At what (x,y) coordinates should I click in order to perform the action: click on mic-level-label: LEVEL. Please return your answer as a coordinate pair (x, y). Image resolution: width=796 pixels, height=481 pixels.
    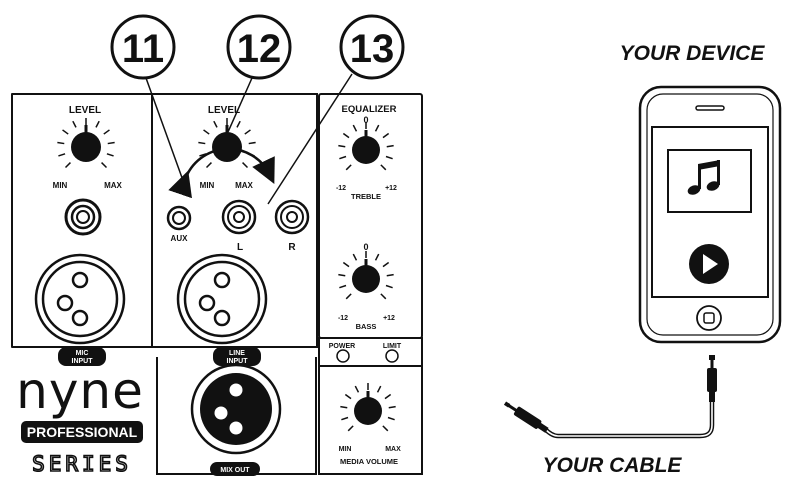
    Looking at the image, I should click on (85, 110).